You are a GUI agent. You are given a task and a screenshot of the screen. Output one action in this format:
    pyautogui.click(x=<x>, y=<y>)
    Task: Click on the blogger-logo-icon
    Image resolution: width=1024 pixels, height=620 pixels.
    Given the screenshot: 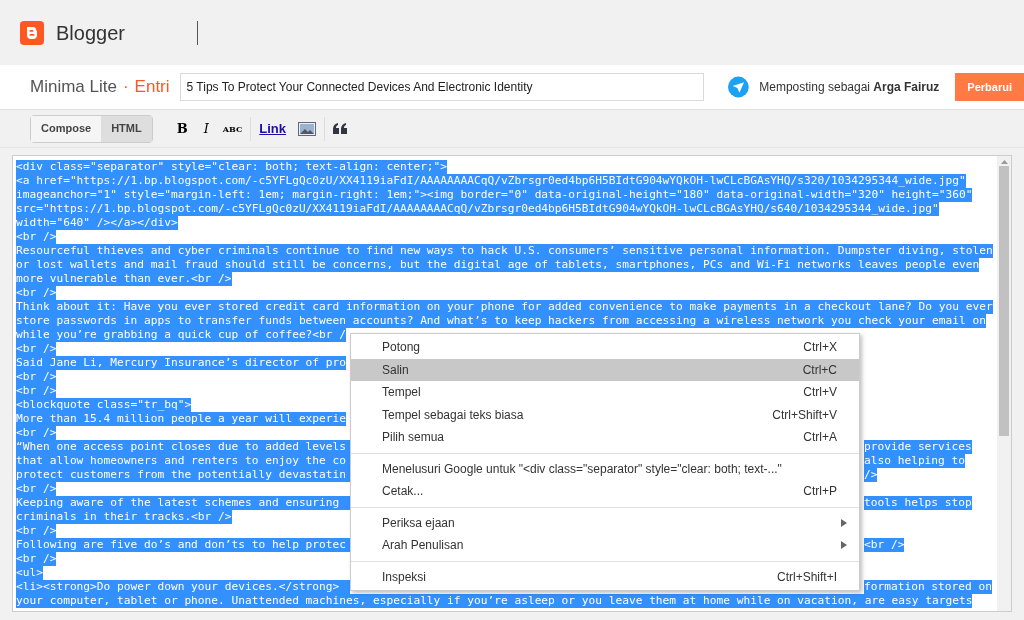 What is the action you would take?
    pyautogui.click(x=32, y=32)
    